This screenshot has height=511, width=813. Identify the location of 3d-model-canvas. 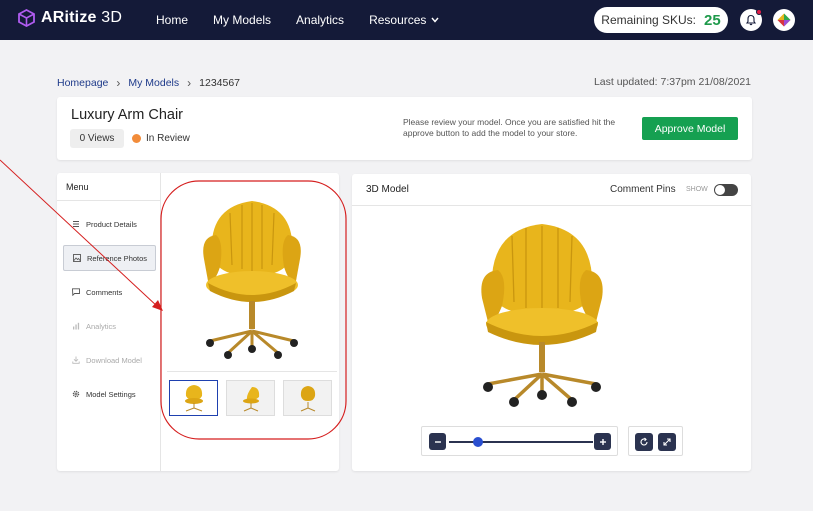
(542, 314).